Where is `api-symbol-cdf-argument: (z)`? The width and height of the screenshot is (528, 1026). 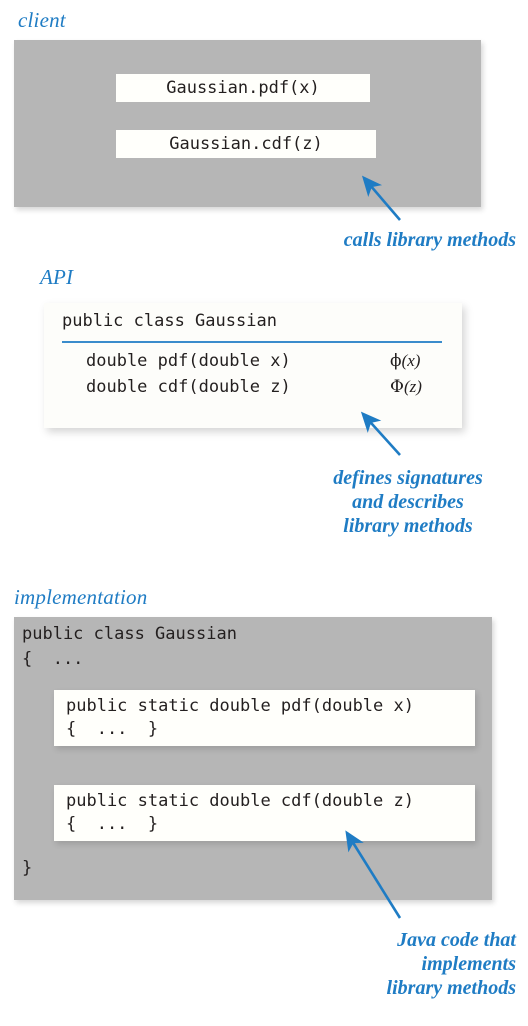 api-symbol-cdf-argument: (z) is located at coordinates (412, 386).